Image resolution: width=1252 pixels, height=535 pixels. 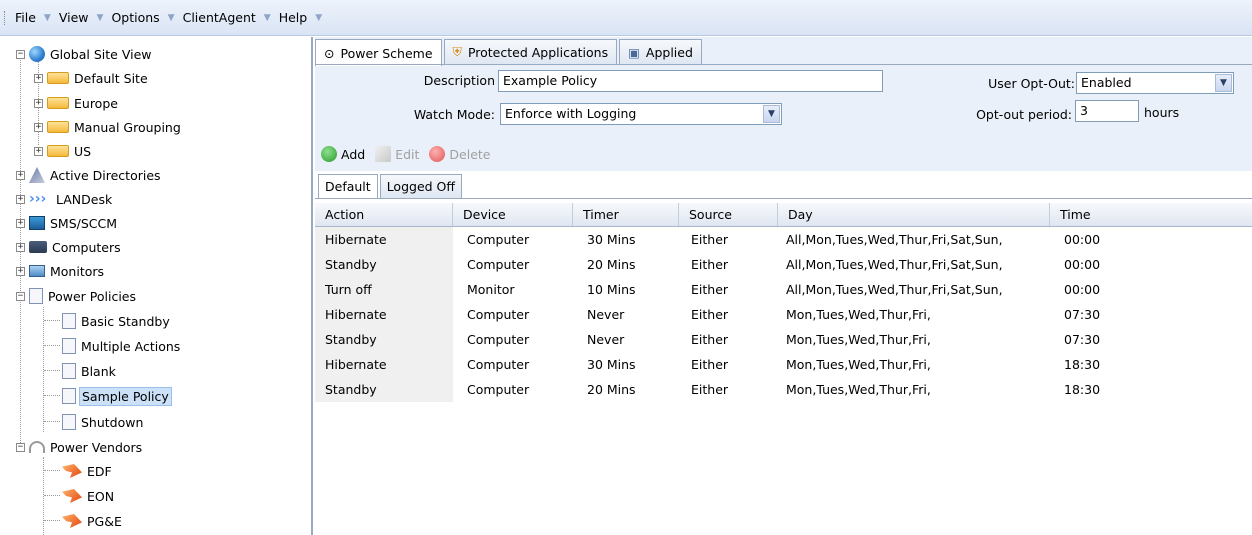 I want to click on column-header-timer: Timer, so click(x=626, y=214).